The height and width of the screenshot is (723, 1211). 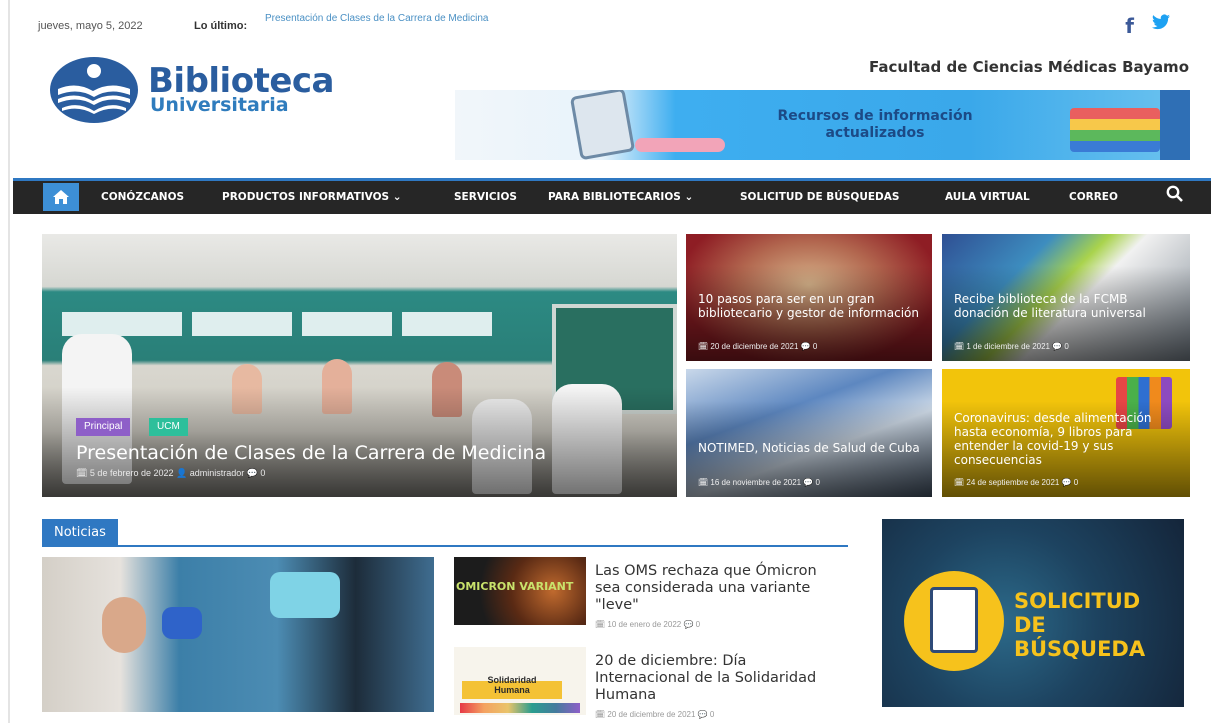 I want to click on banner-text: SOLICITUD DE BÚSQUEDA, so click(x=1080, y=625).